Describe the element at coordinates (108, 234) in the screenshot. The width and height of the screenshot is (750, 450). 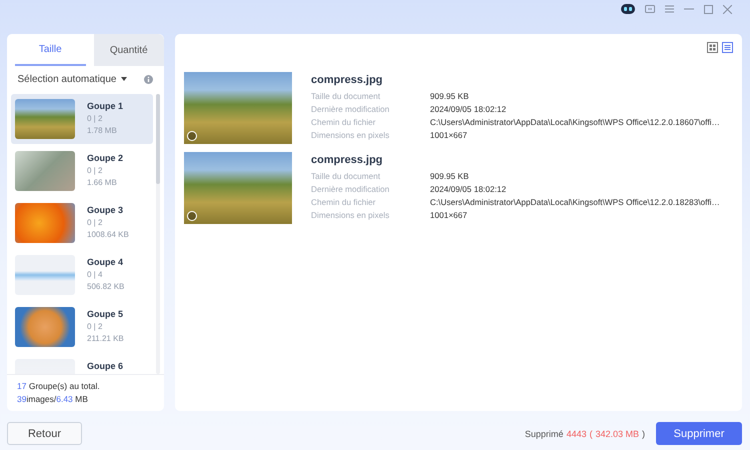
I see `group-size: 1008.64 KB` at that location.